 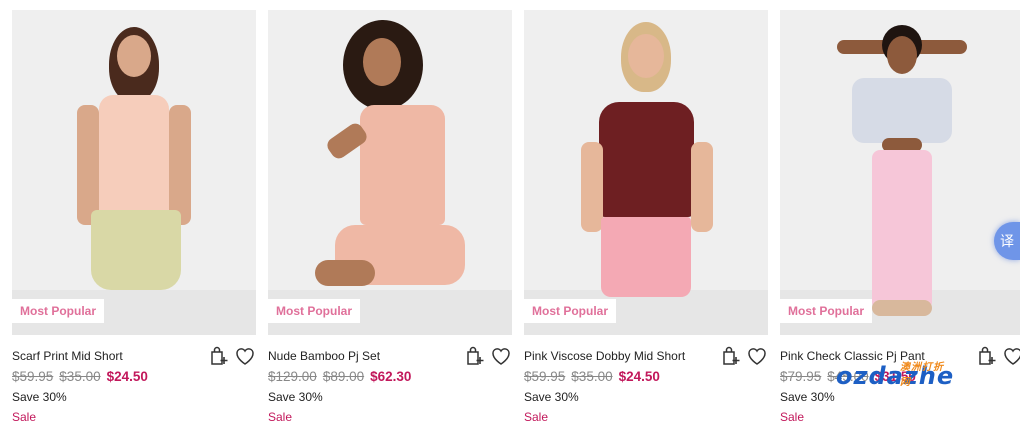 What do you see at coordinates (922, 375) in the screenshot?
I see `watermark-subtext: 澳洲打折网` at bounding box center [922, 375].